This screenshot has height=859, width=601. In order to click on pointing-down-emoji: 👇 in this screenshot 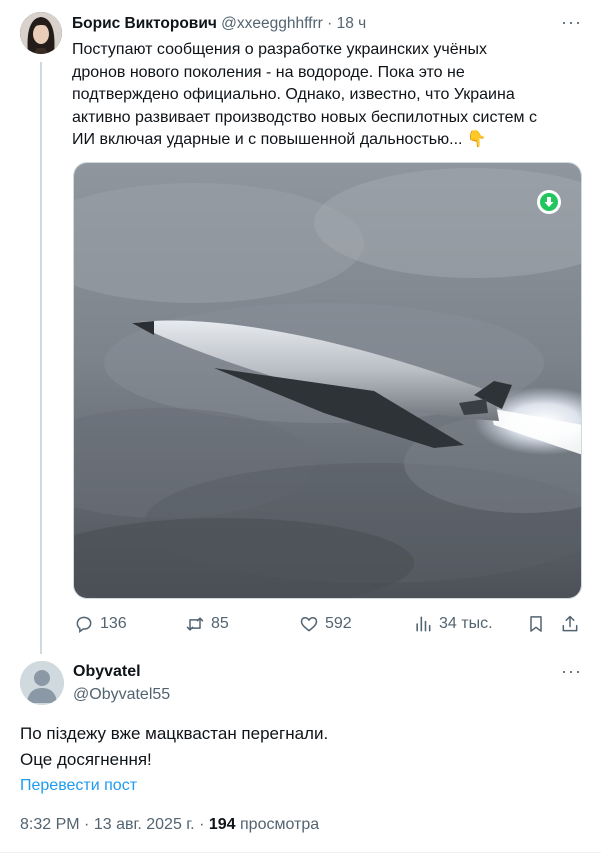, I will do `click(476, 139)`.